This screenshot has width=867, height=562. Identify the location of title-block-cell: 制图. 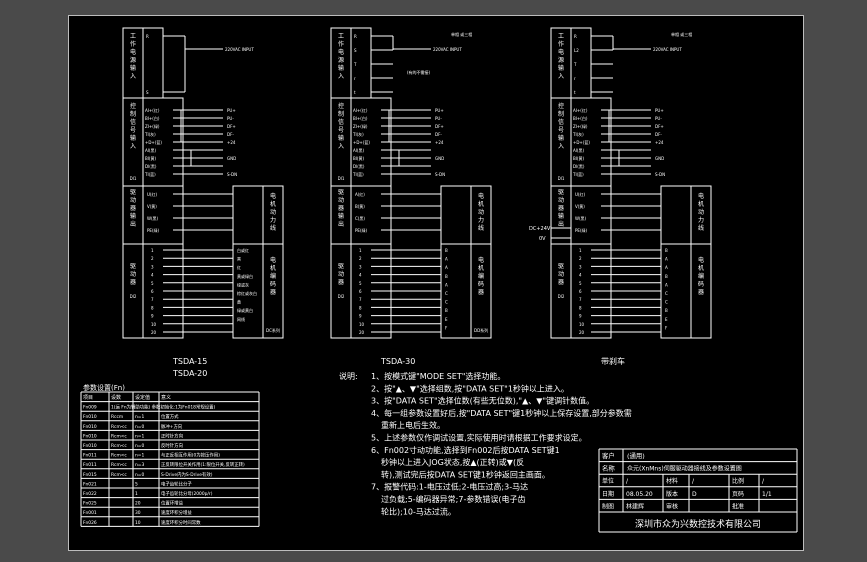
(608, 506).